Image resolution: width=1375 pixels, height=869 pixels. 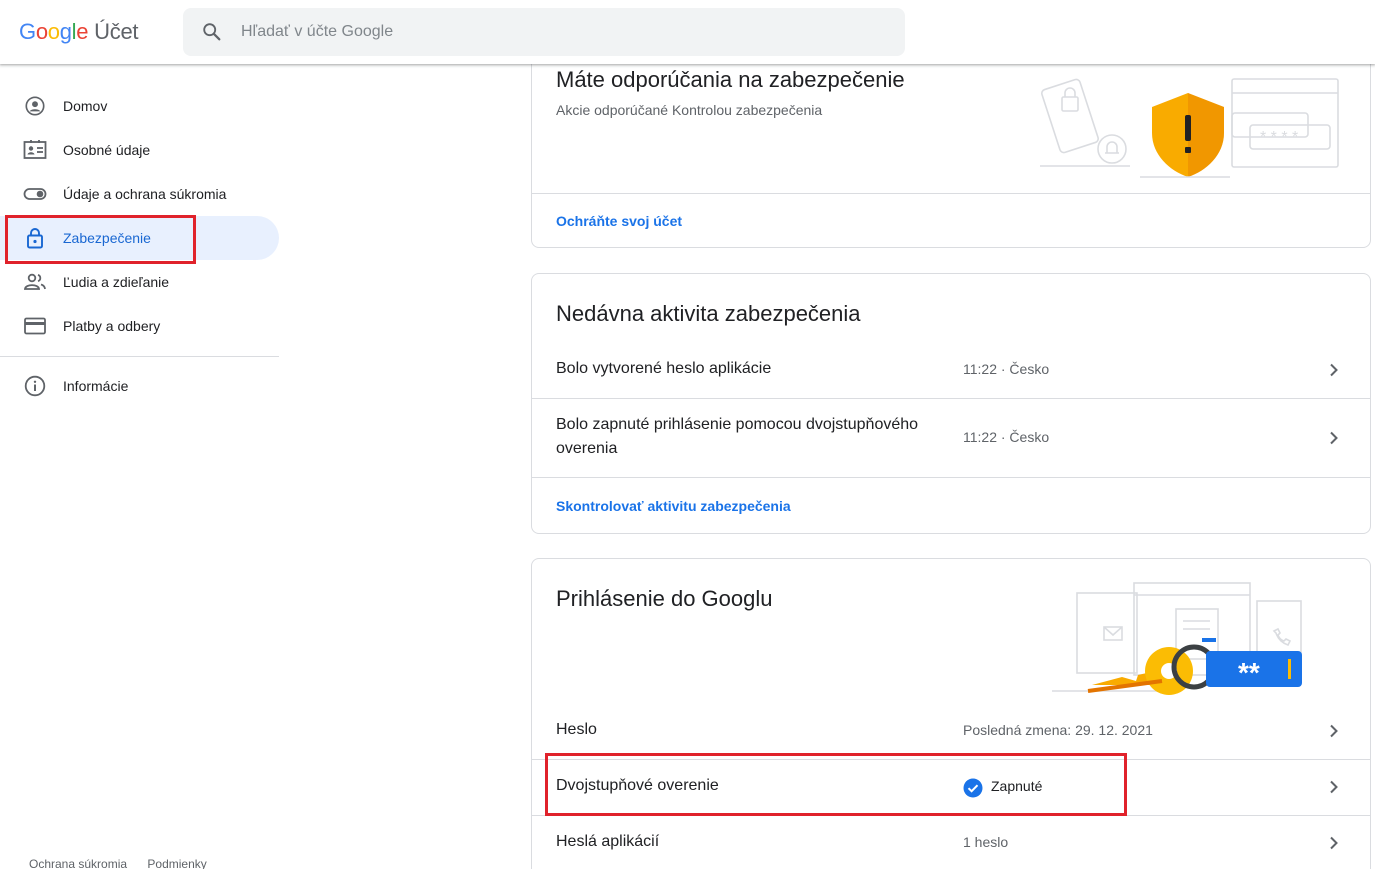 I want to click on people-icon, so click(x=35, y=281).